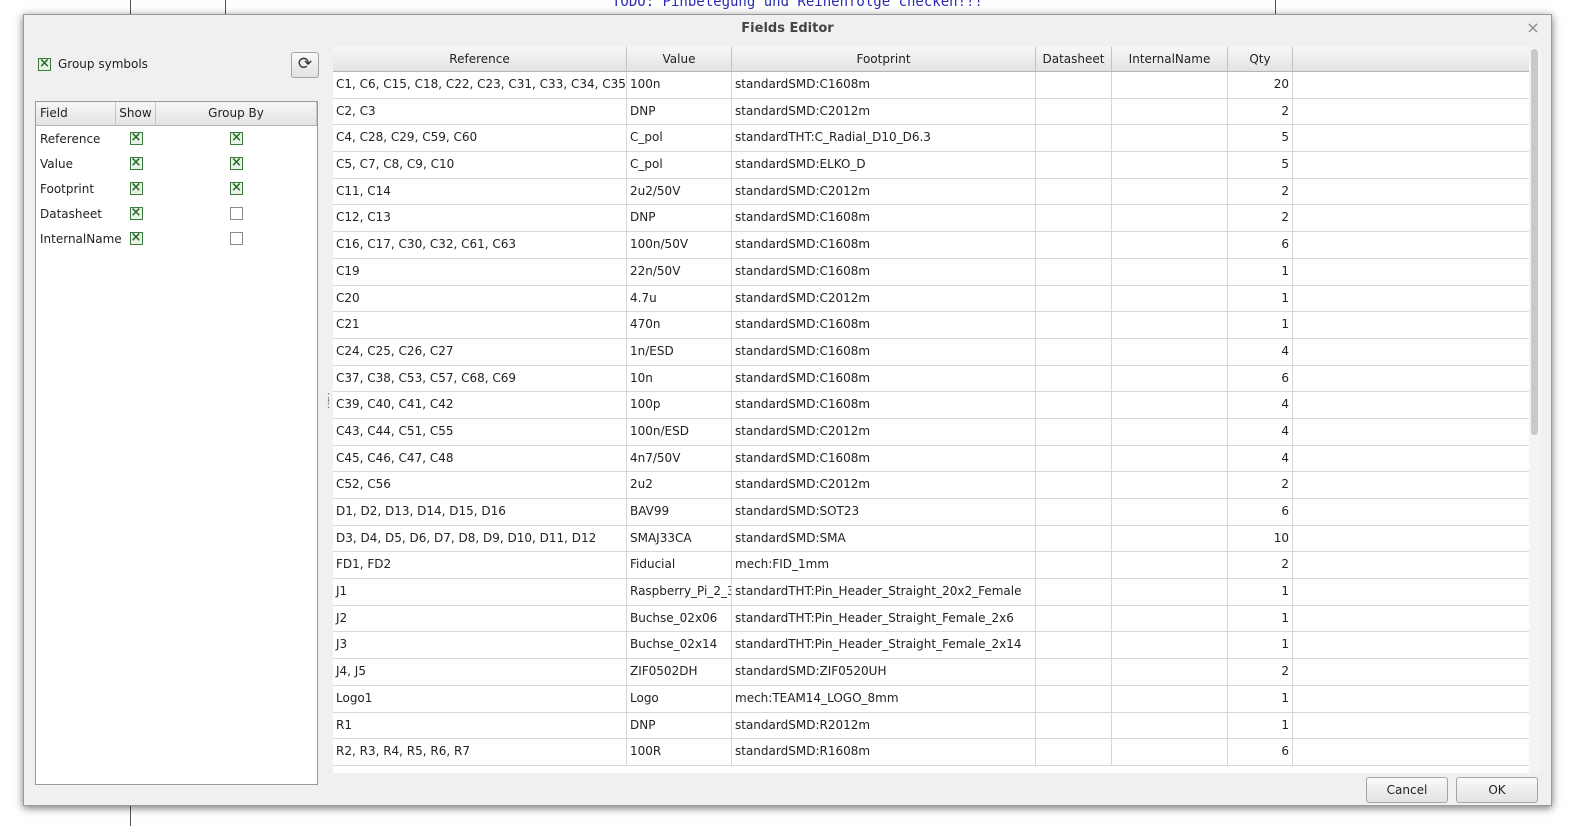 This screenshot has width=1586, height=834. Describe the element at coordinates (305, 65) in the screenshot. I see `refresh-button: ⟳` at that location.